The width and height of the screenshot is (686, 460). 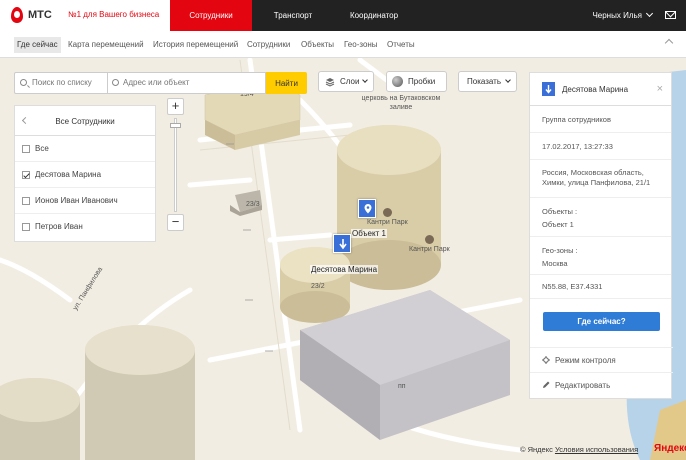 I want to click on edit-action: Редактировать, so click(x=601, y=384).